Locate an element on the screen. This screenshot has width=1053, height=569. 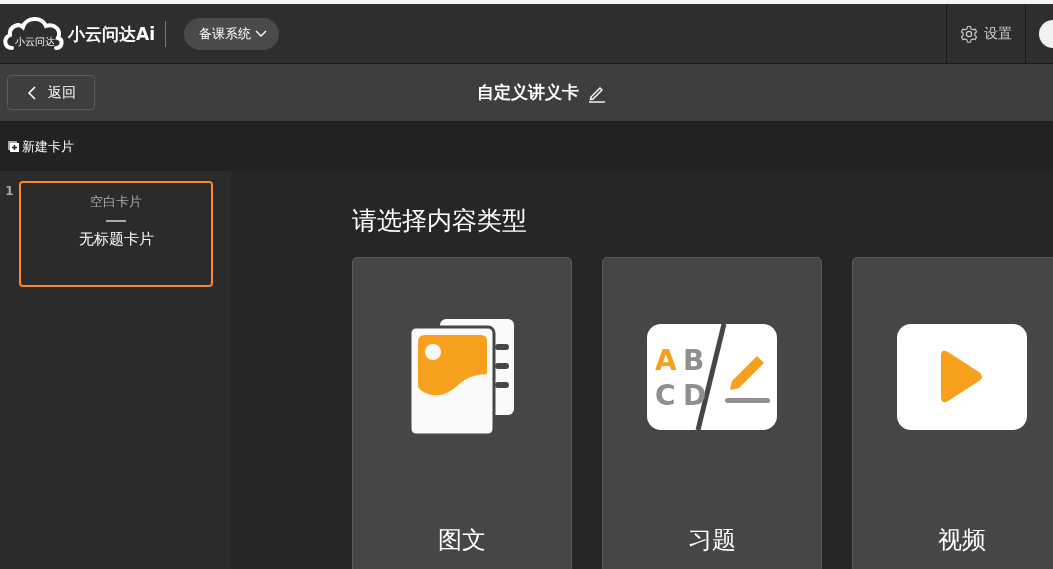
logo-text: 小云问达Ai is located at coordinates (111, 34).